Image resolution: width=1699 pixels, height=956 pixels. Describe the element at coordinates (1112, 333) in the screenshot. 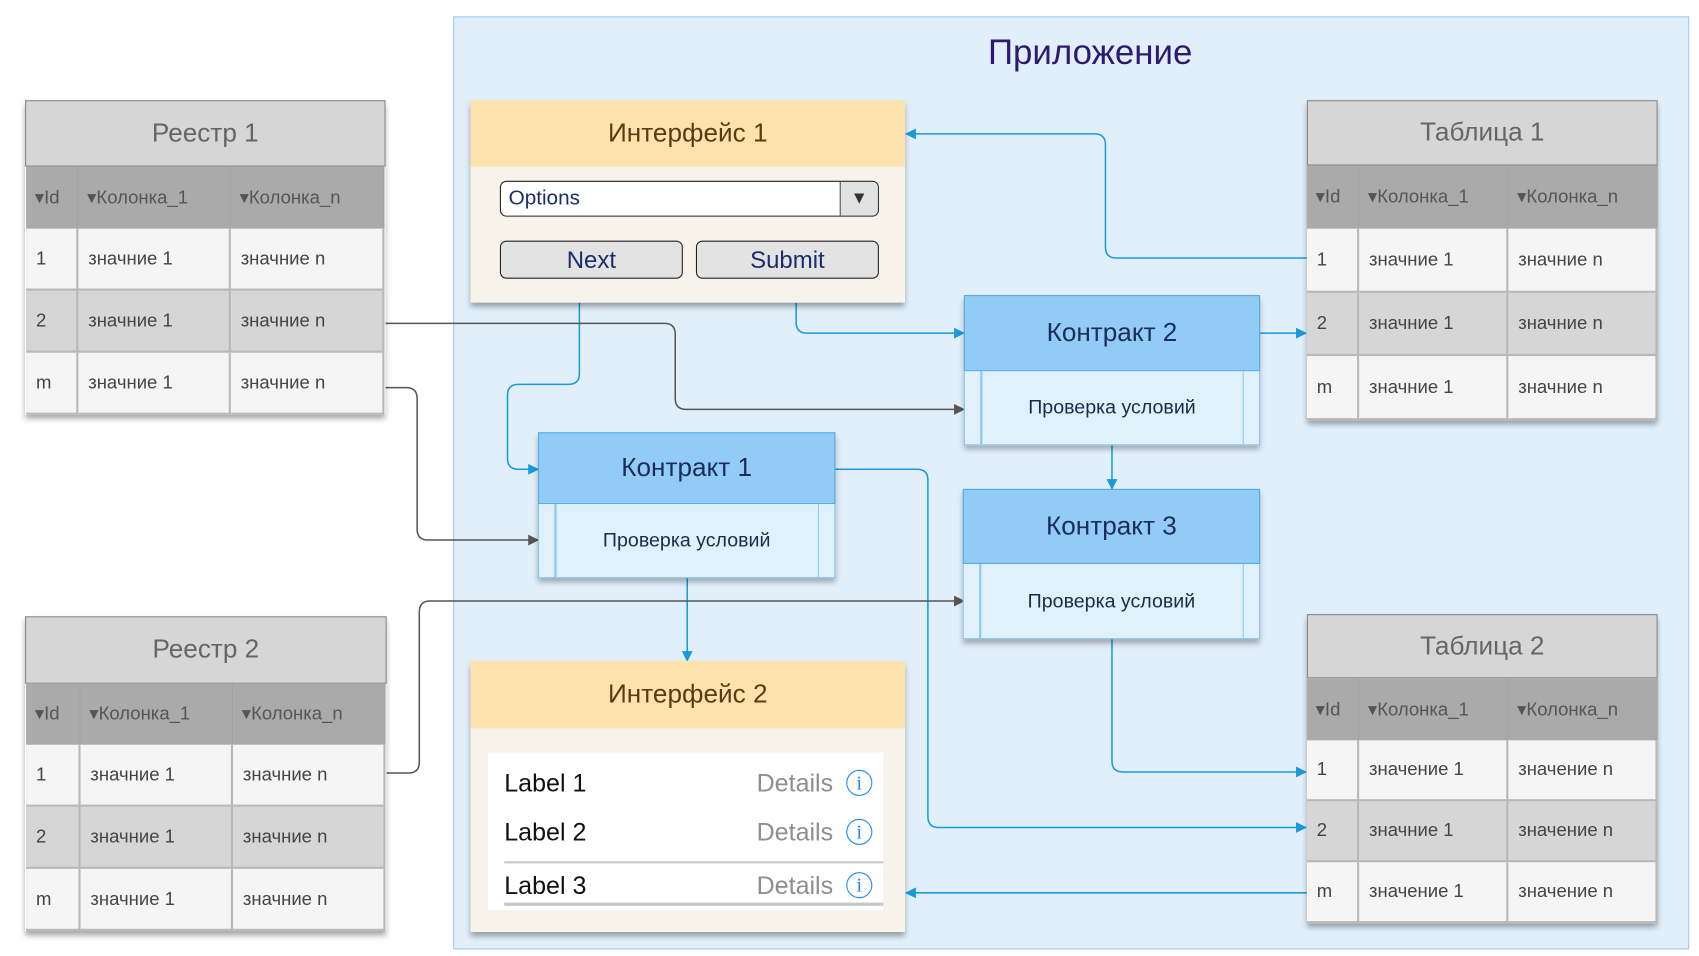

I see `contract-2-title: Контракт 2` at that location.